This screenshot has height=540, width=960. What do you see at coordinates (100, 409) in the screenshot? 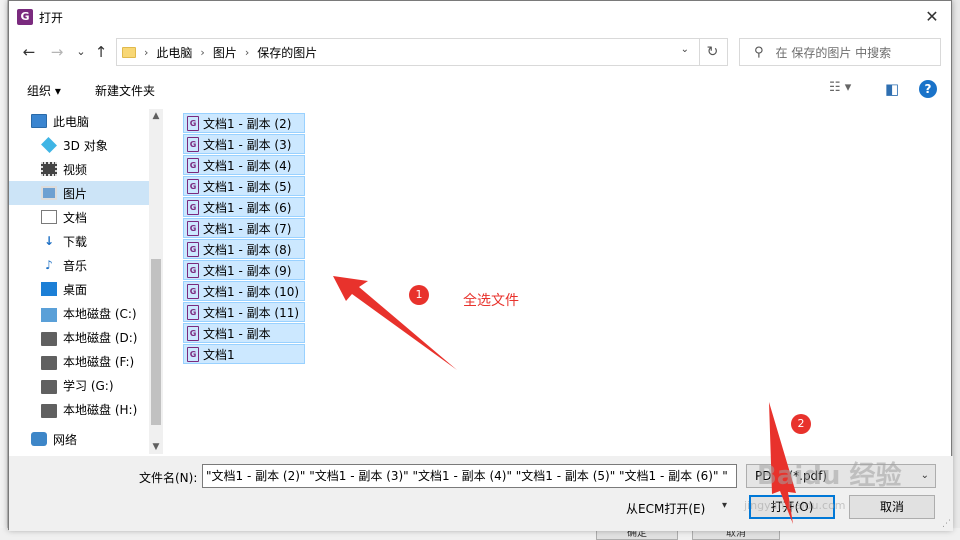
I see `sidebar-item-label: 本地磁盘 (H:)` at bounding box center [100, 409].